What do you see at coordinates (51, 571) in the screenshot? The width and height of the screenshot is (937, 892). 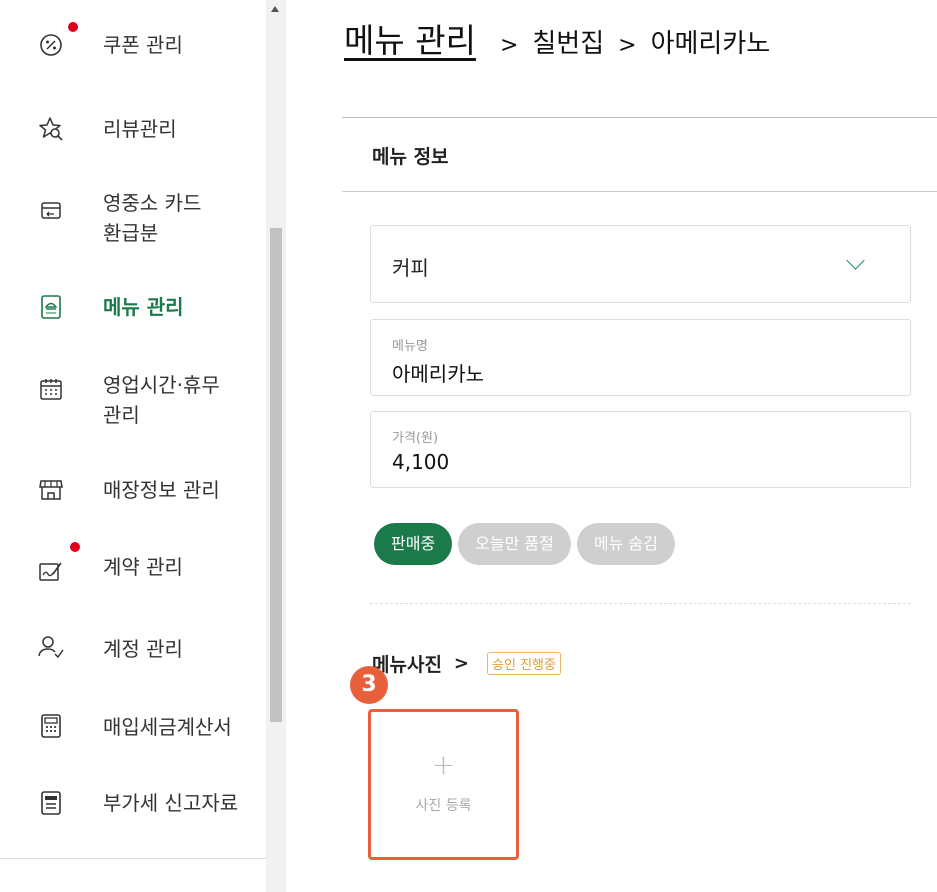 I see `contract-icon` at bounding box center [51, 571].